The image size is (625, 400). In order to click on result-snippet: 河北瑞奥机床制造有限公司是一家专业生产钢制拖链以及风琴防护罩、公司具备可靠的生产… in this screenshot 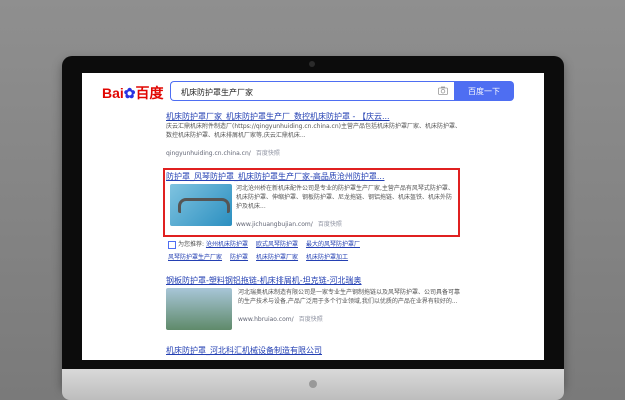, I will do `click(349, 297)`.